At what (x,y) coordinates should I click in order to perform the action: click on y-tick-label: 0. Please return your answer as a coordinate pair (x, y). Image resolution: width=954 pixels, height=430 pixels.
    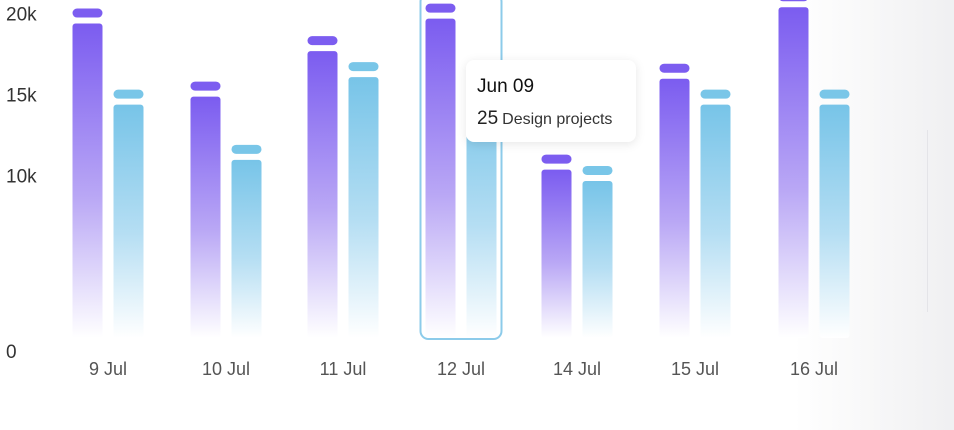
    Looking at the image, I should click on (11, 352).